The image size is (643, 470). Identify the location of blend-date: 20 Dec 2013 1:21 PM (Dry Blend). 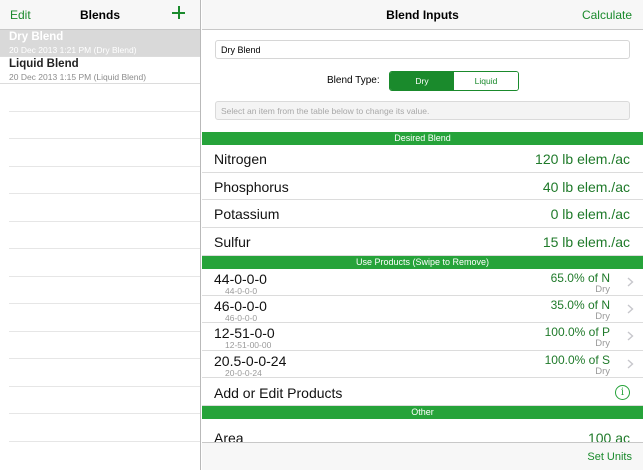
(73, 50).